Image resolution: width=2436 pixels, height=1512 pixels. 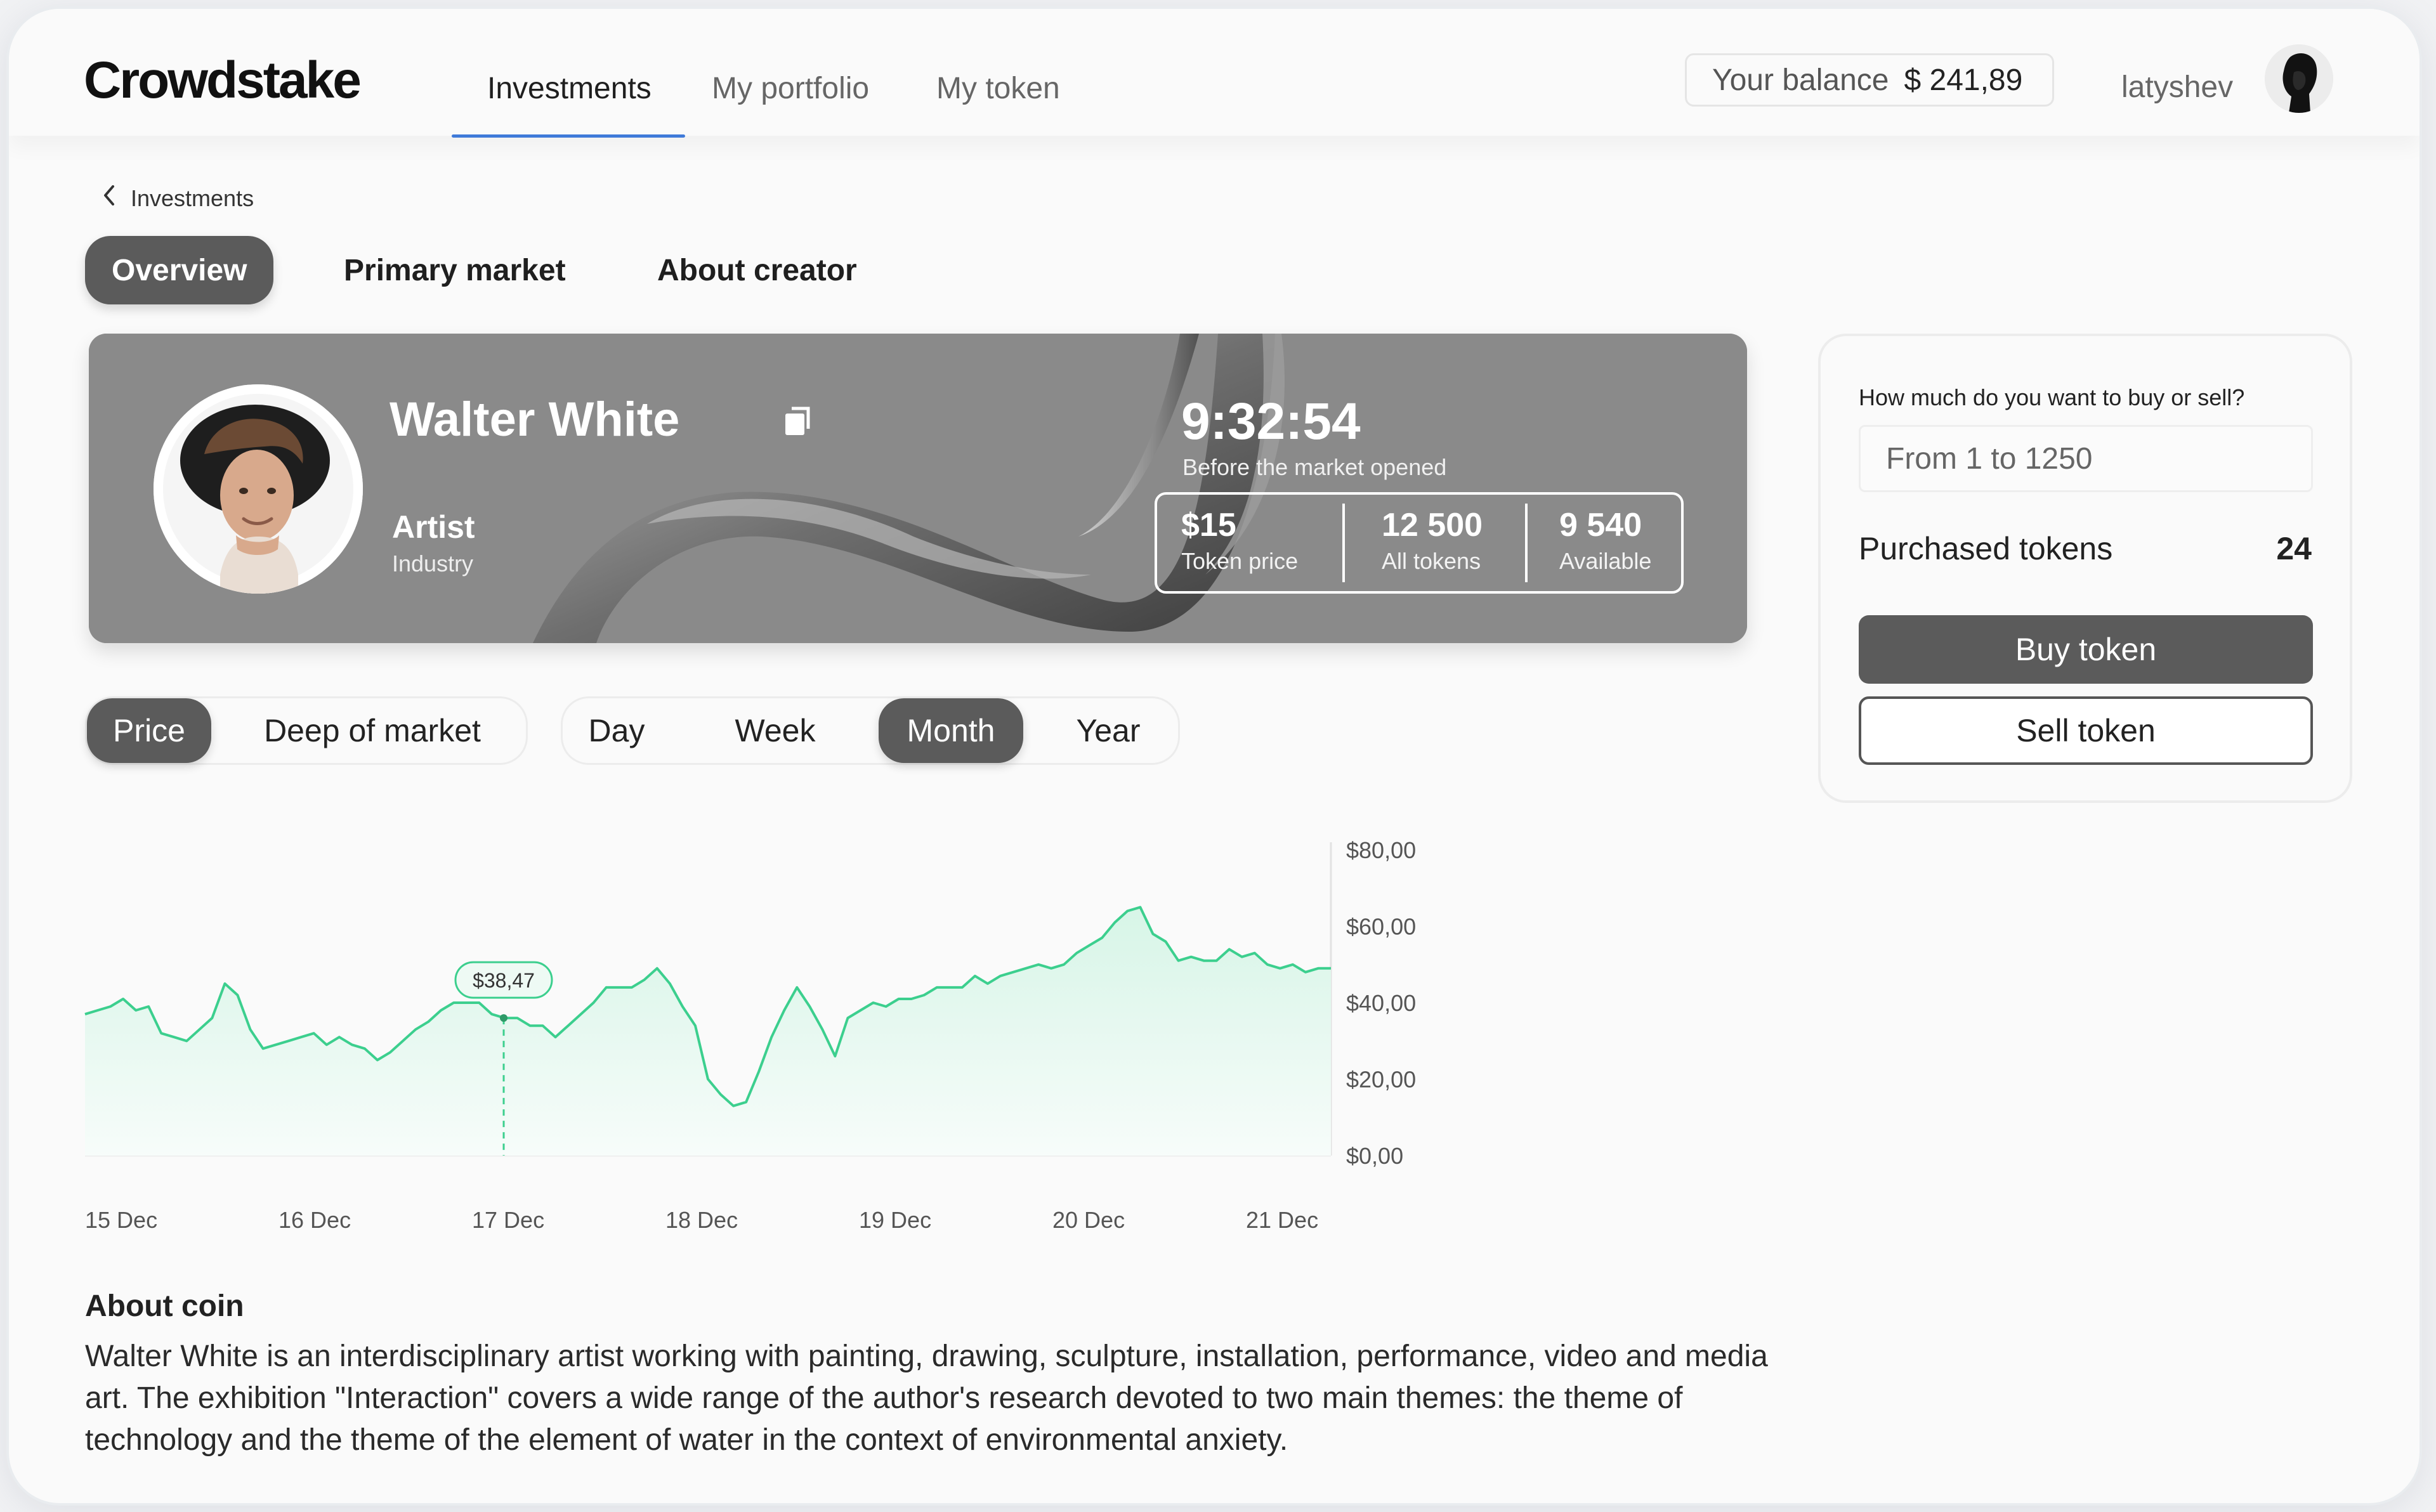 I want to click on stat-value: $15, so click(x=1209, y=526).